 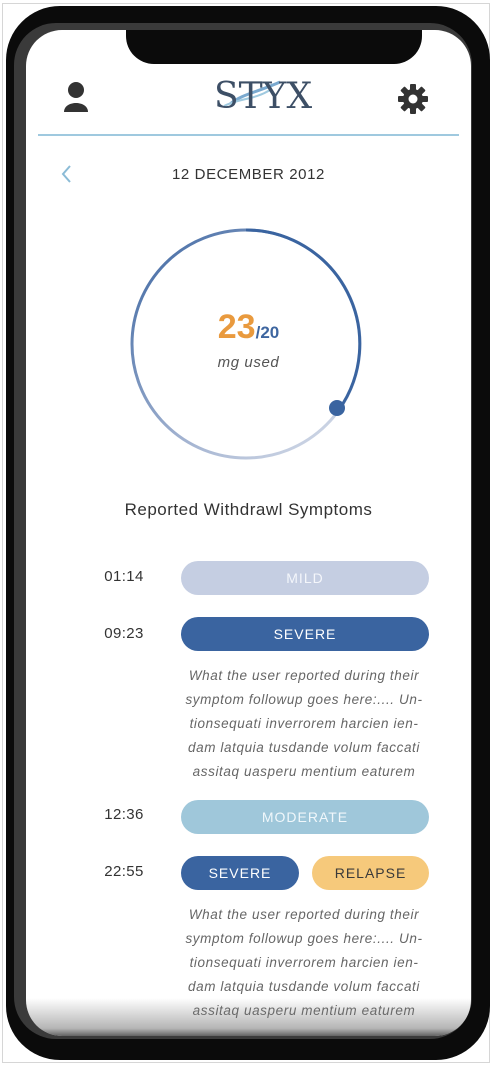 I want to click on profile-button, so click(x=77, y=97).